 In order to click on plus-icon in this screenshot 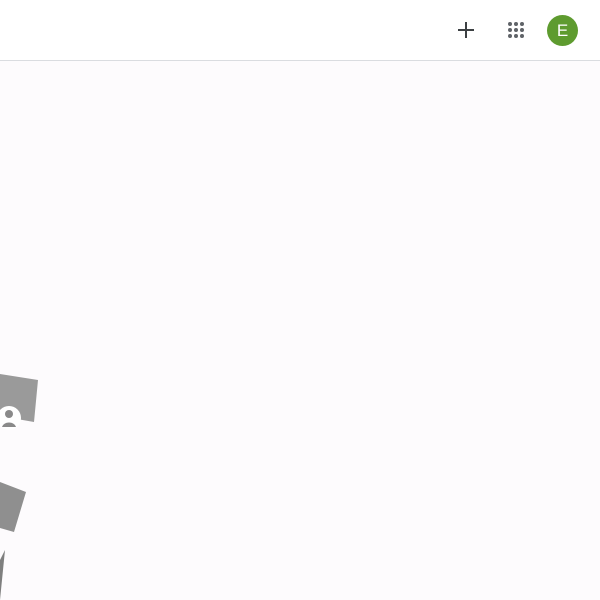, I will do `click(466, 30)`.